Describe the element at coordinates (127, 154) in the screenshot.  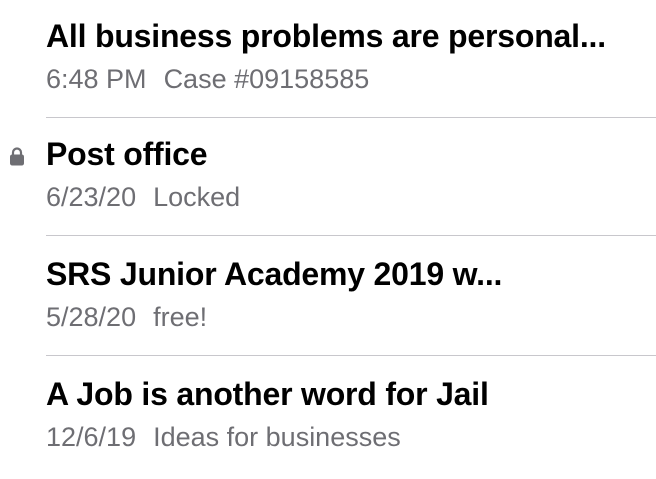
I see `note-title: Post office` at that location.